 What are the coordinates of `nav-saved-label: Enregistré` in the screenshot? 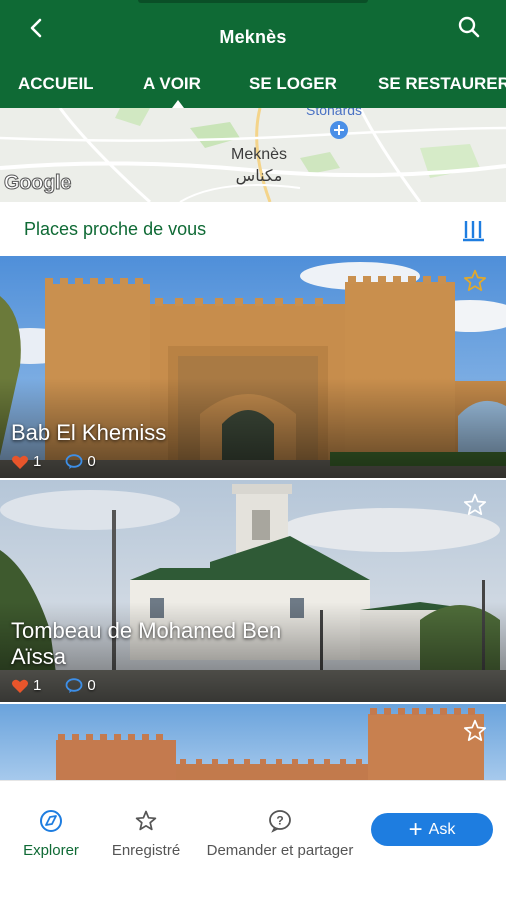 It's located at (146, 850).